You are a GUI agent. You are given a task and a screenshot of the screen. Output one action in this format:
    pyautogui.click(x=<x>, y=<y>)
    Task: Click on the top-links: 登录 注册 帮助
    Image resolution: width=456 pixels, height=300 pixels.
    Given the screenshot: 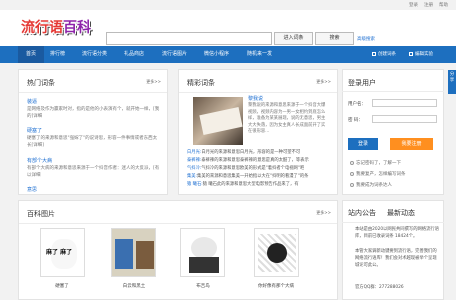 What is the action you would take?
    pyautogui.click(x=428, y=5)
    